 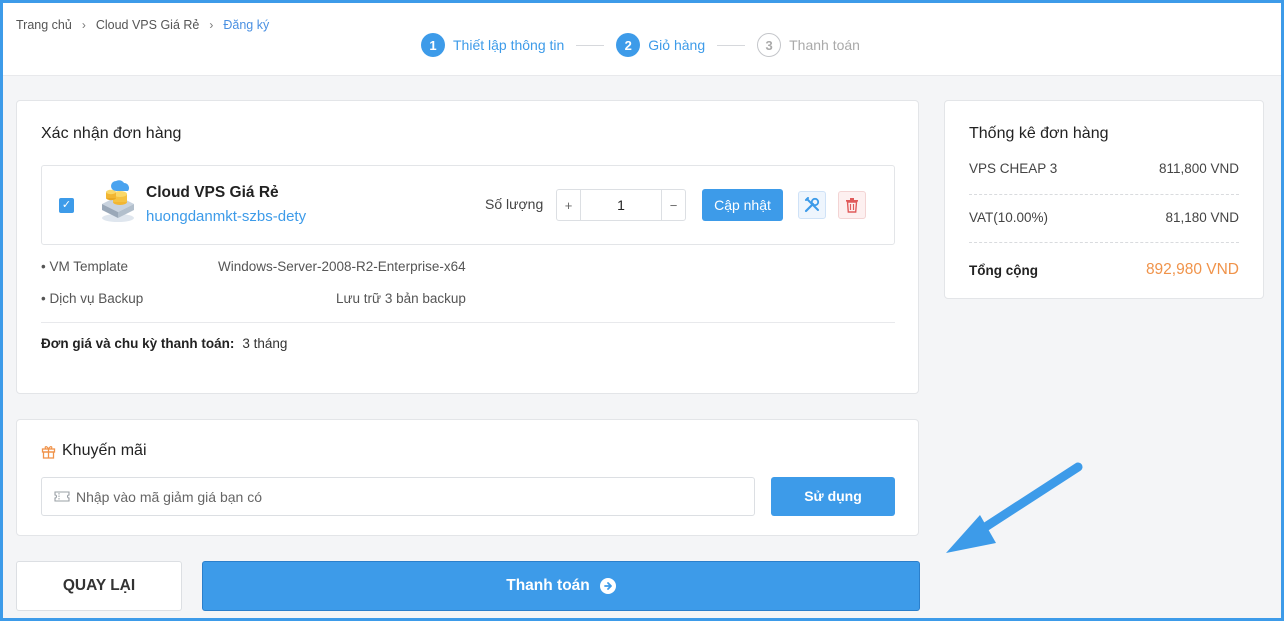 I want to click on breadcrumb-home: Trang chủ, so click(x=44, y=25).